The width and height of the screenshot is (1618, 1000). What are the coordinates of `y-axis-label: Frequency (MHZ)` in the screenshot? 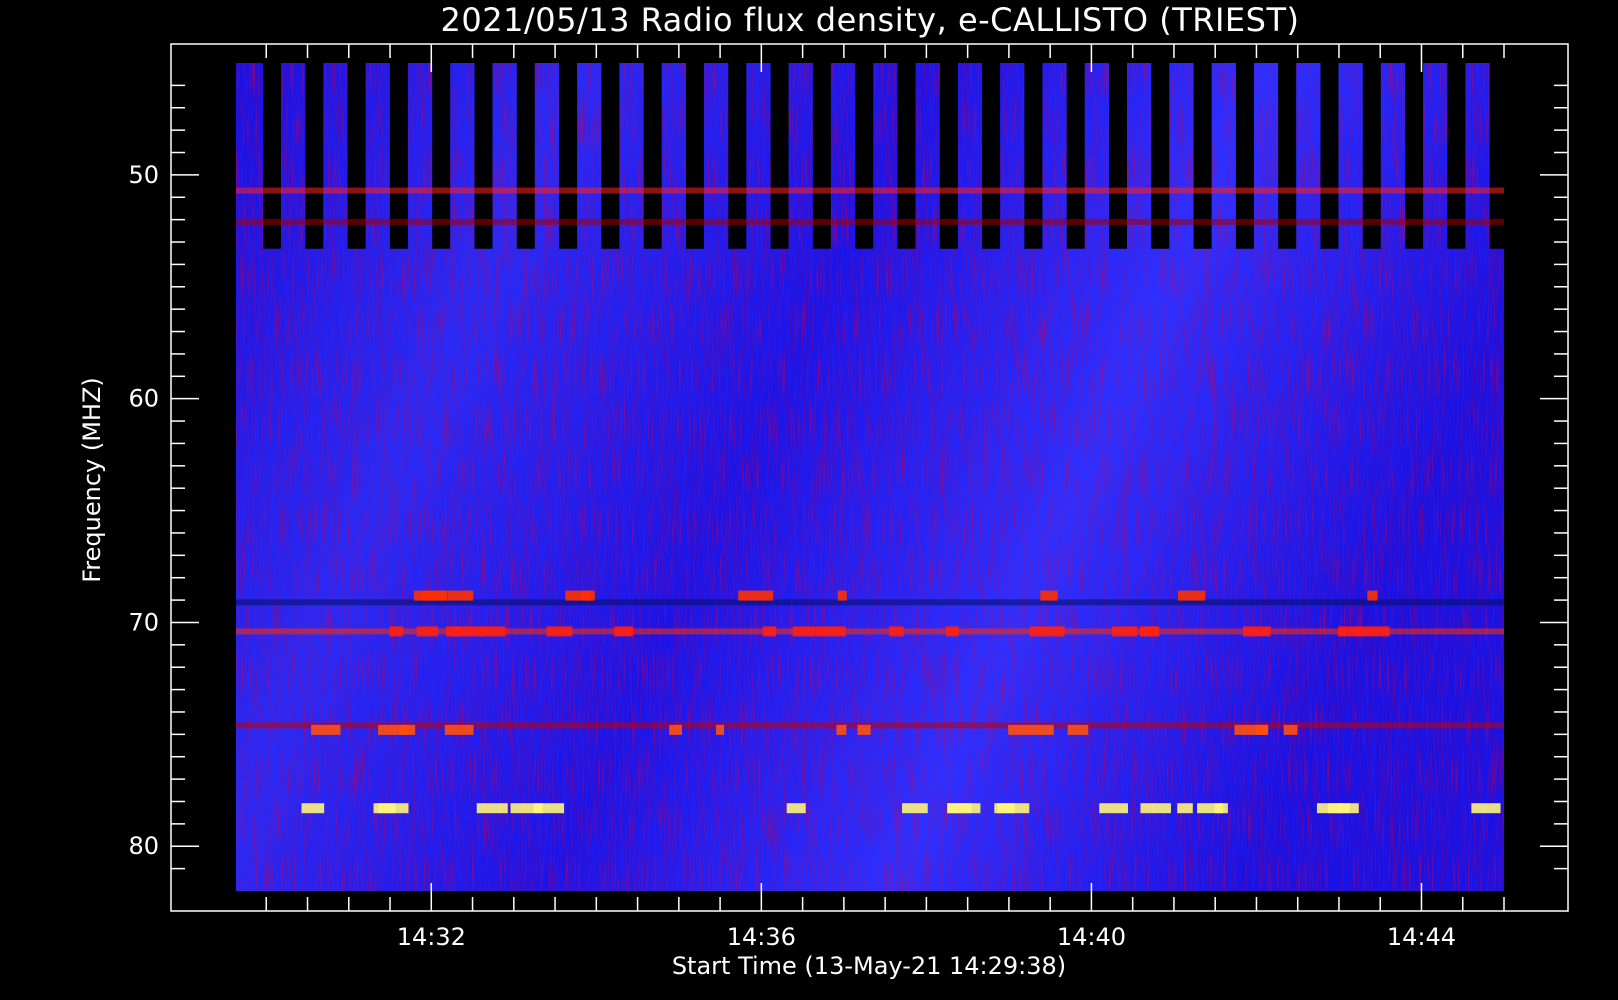 It's located at (92, 480).